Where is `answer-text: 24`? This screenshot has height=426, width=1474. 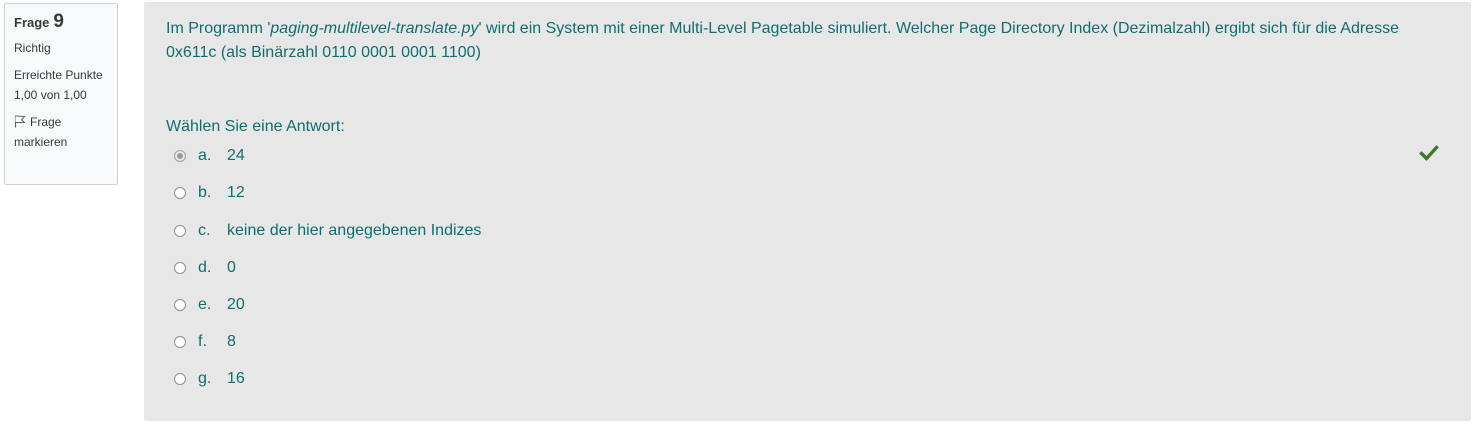 answer-text: 24 is located at coordinates (236, 155).